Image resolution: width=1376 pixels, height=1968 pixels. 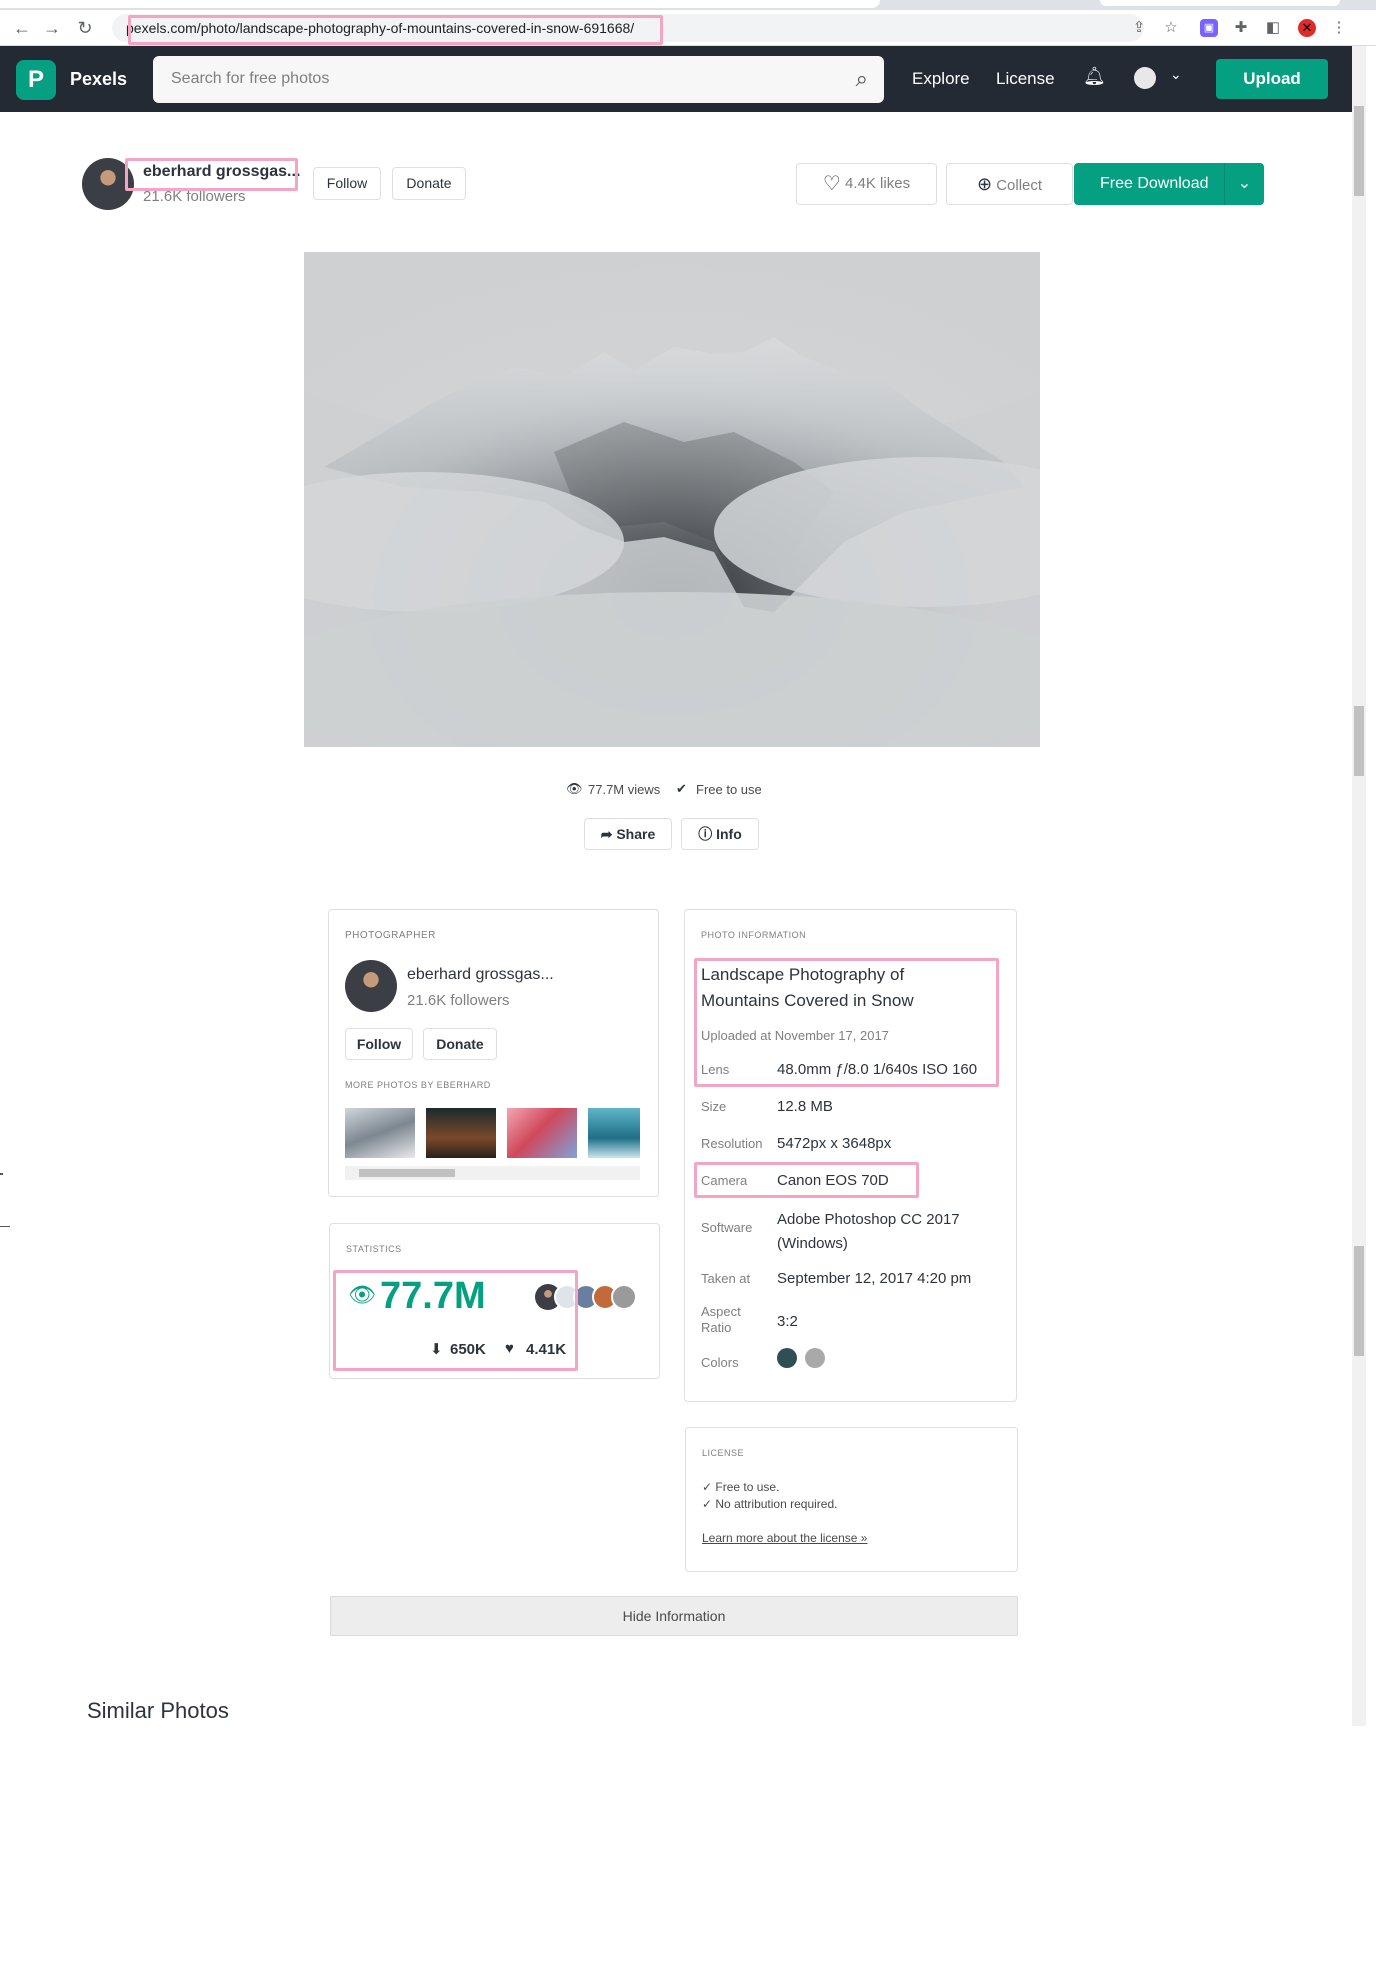 I want to click on eye-icon: 👁︎, so click(x=574, y=788).